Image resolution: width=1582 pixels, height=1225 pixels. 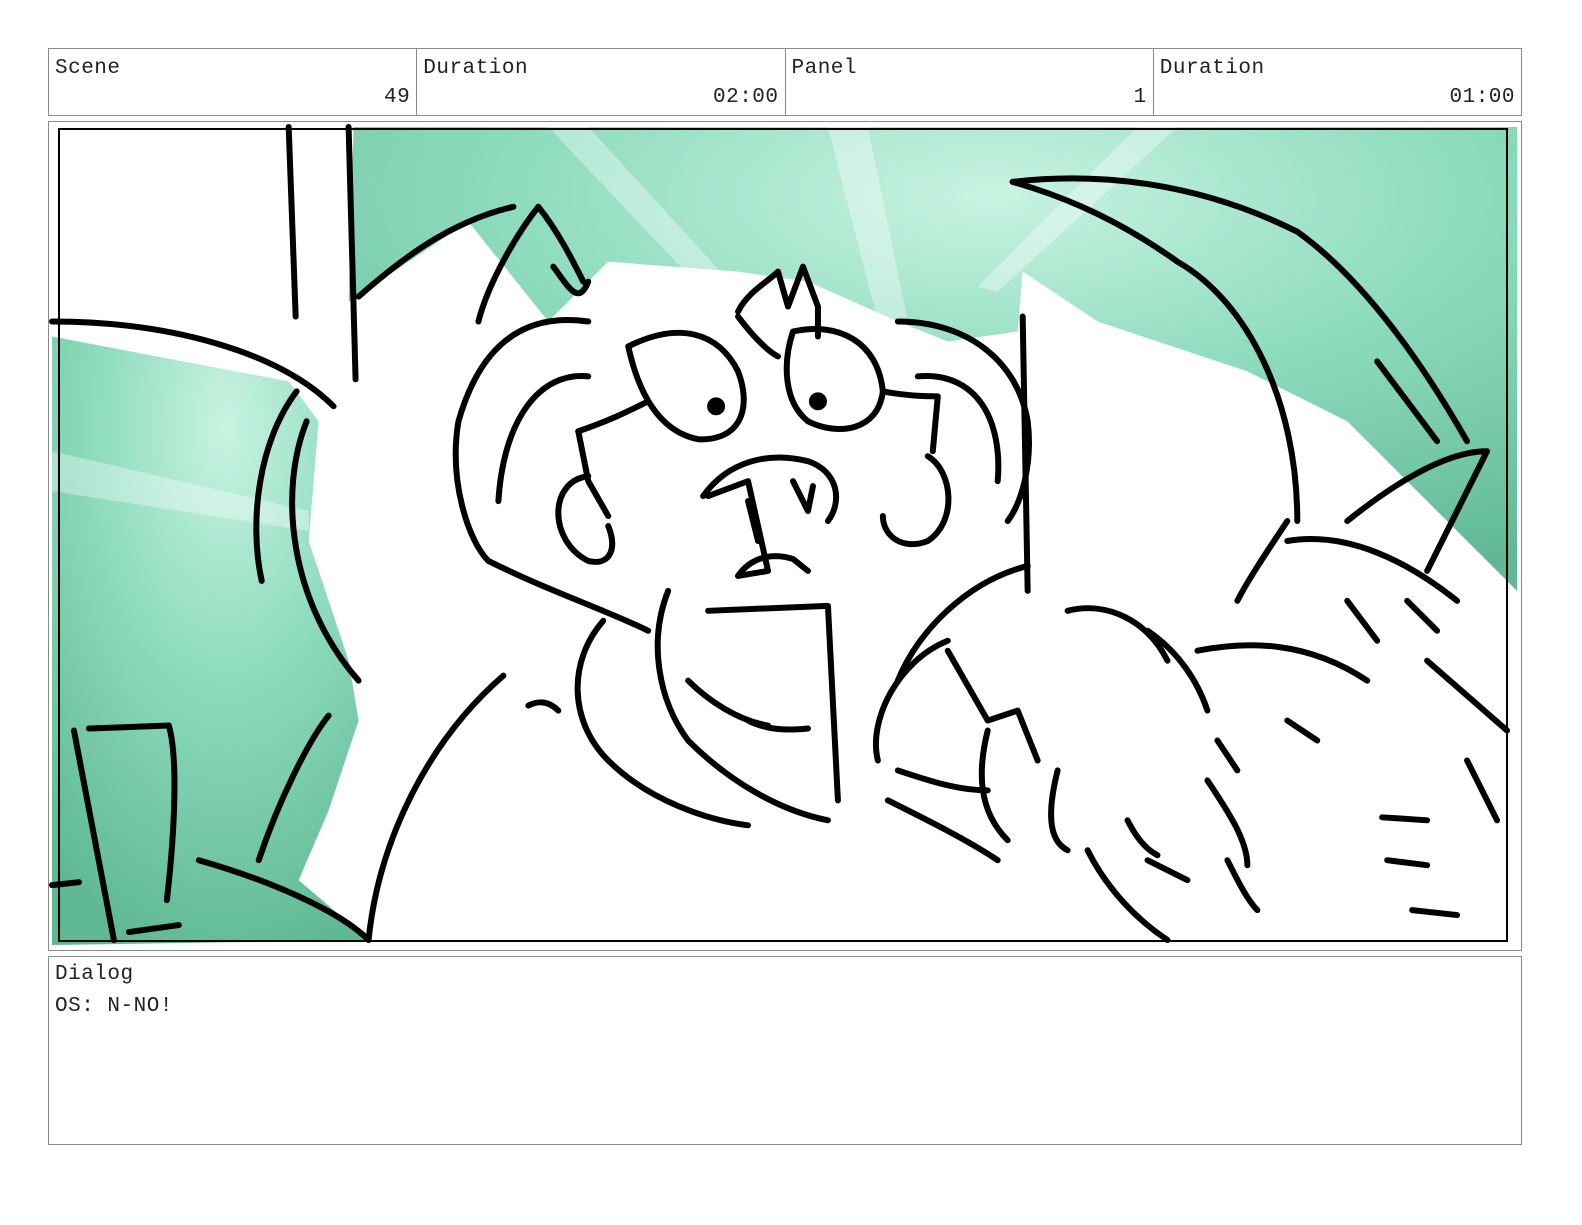 I want to click on scene-duration-cell: Duration 02:00, so click(x=601, y=82).